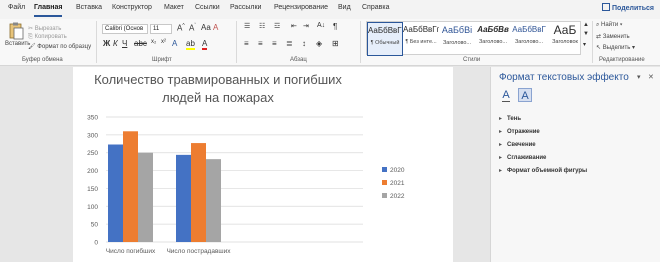  Describe the element at coordinates (132, 7) in the screenshot. I see `tab-design: Конструктор` at that location.